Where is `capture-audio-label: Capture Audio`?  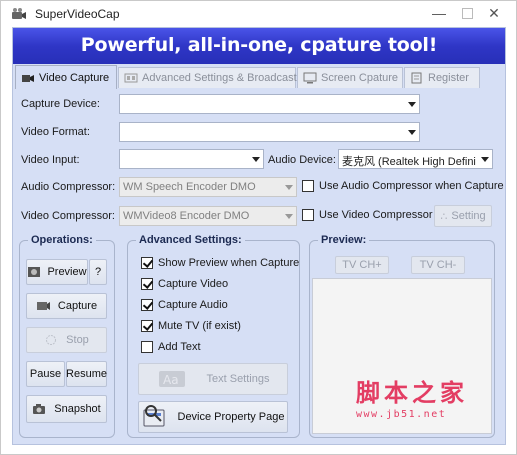 capture-audio-label: Capture Audio is located at coordinates (193, 305).